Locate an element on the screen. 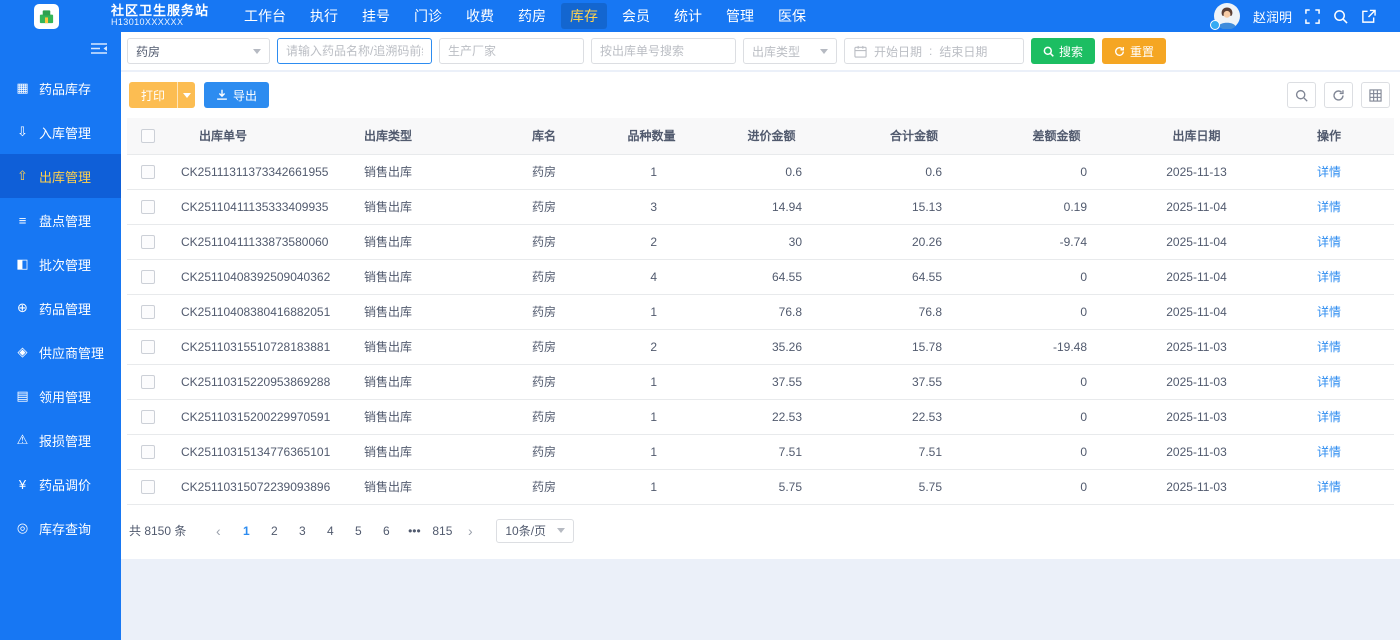 This screenshot has height=640, width=1400. page-size-select: 10条/页 is located at coordinates (535, 530).